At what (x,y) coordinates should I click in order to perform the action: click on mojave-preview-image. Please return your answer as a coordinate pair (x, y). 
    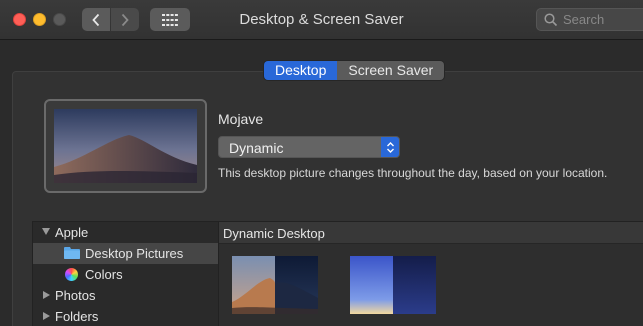
    Looking at the image, I should click on (125, 146).